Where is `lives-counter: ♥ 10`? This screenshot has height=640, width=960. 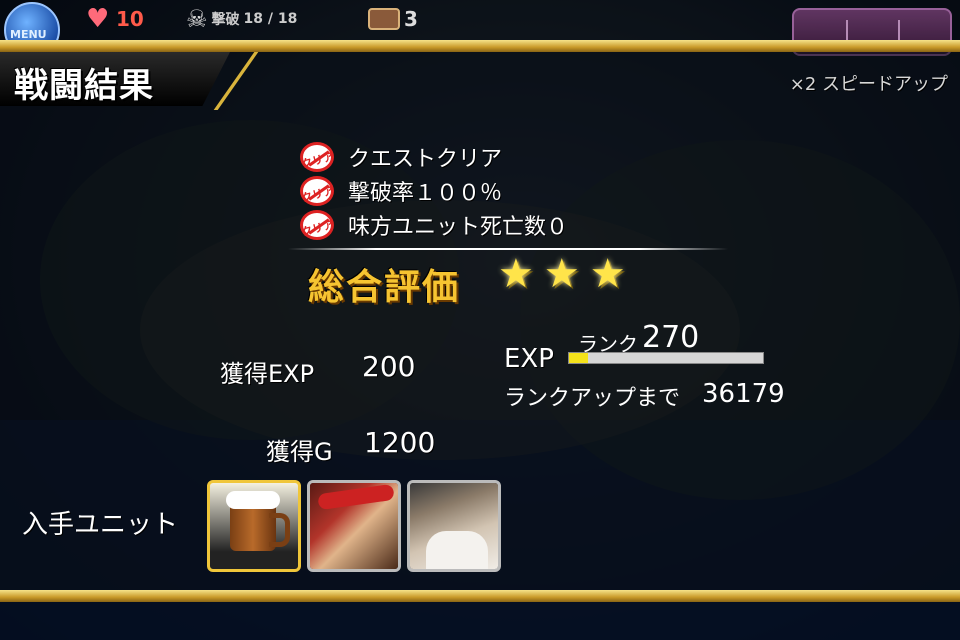 lives-counter: ♥ 10 is located at coordinates (115, 19).